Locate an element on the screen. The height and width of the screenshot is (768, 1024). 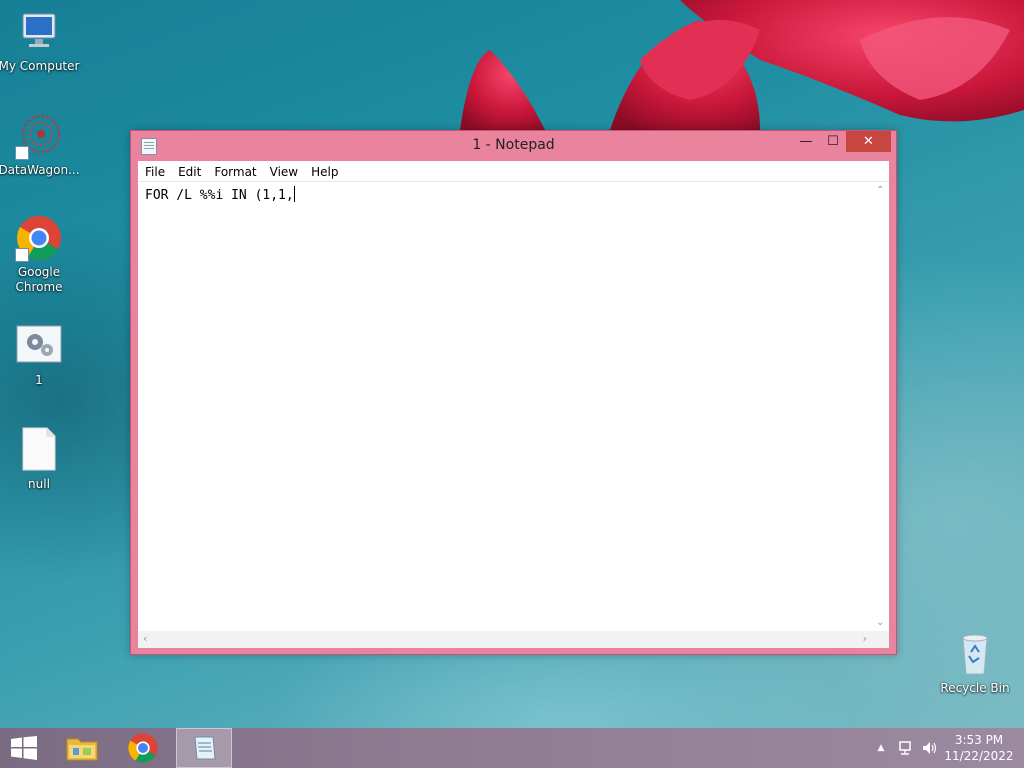
volume-icon is located at coordinates (930, 748).